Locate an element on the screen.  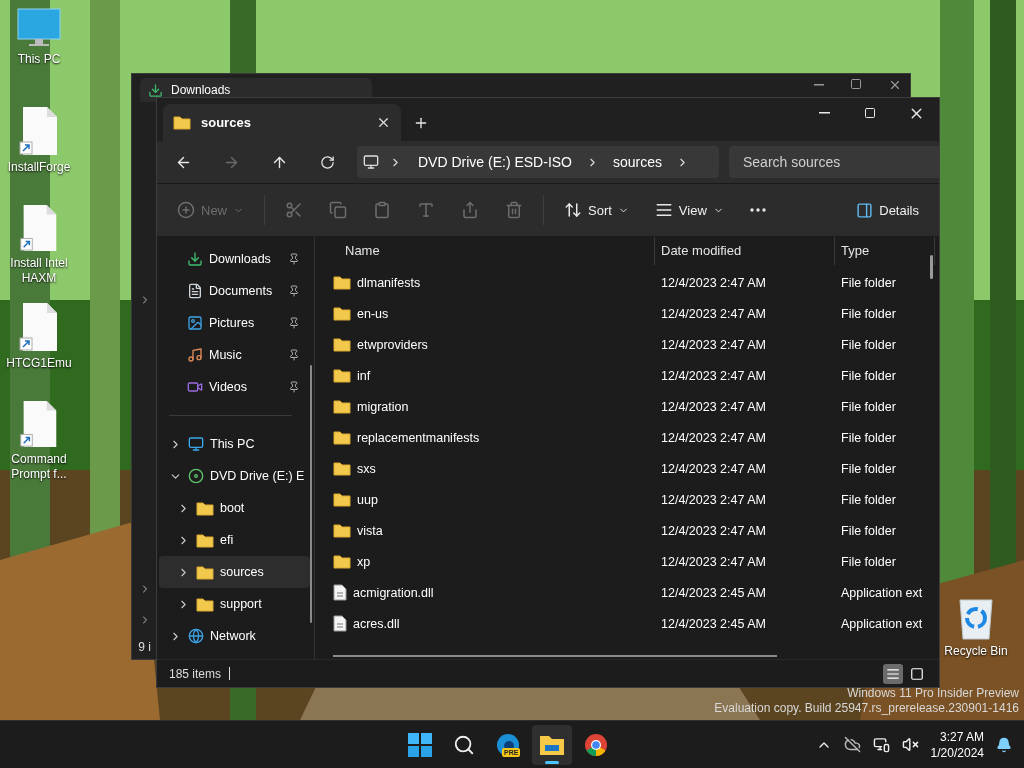
pin-icon is located at coordinates (294, 355).